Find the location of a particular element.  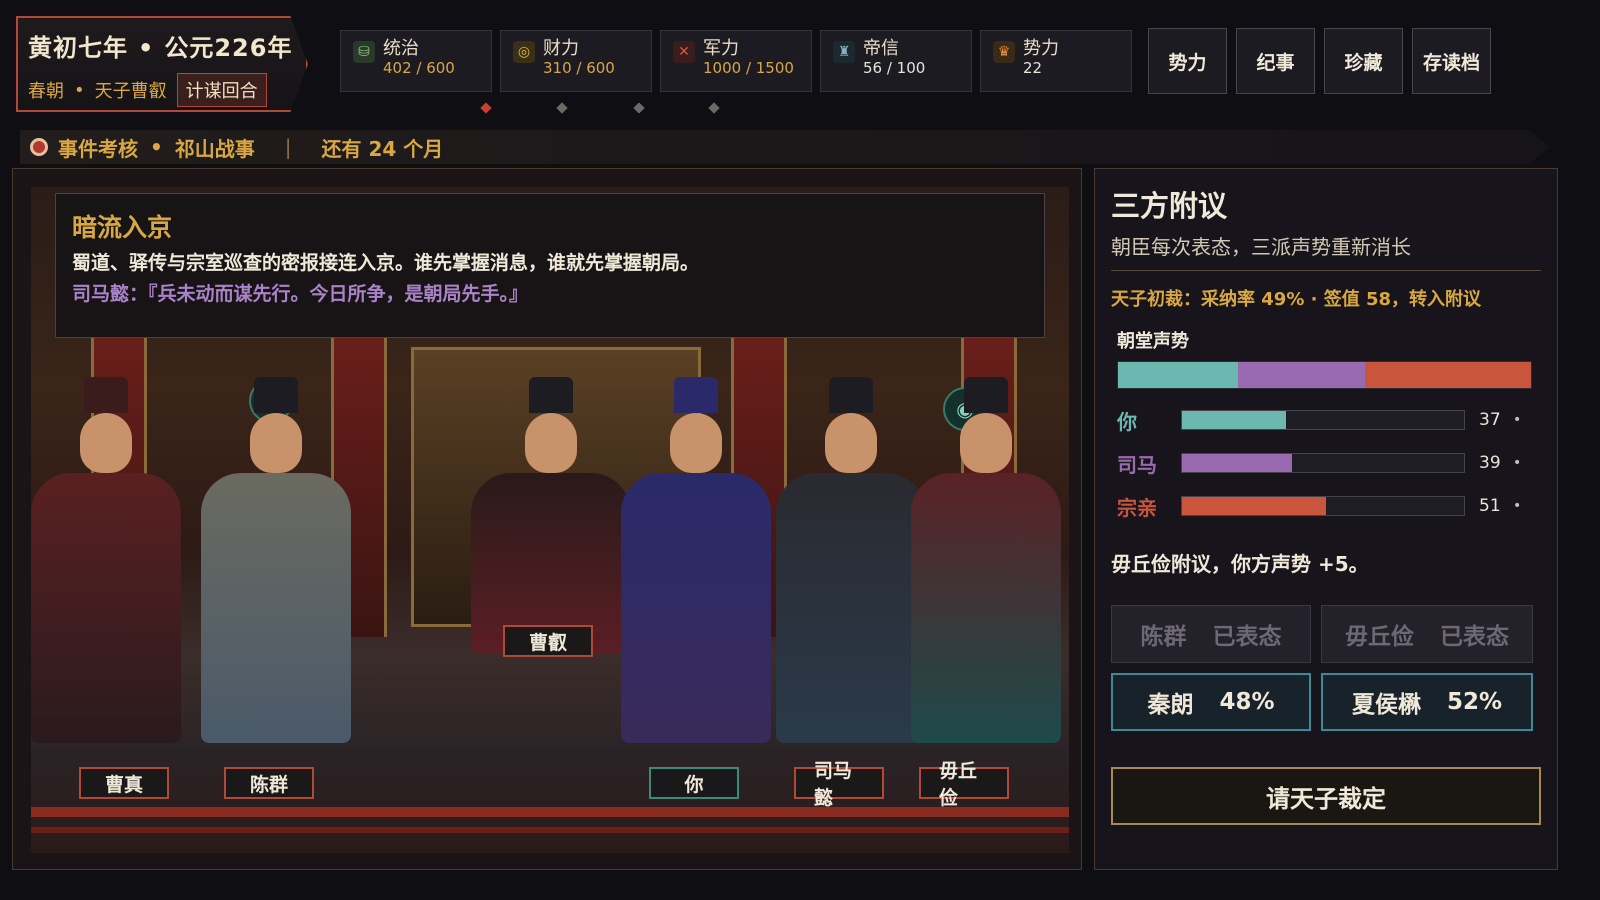

faction-row: 宗亲 51 • is located at coordinates (1329, 507).